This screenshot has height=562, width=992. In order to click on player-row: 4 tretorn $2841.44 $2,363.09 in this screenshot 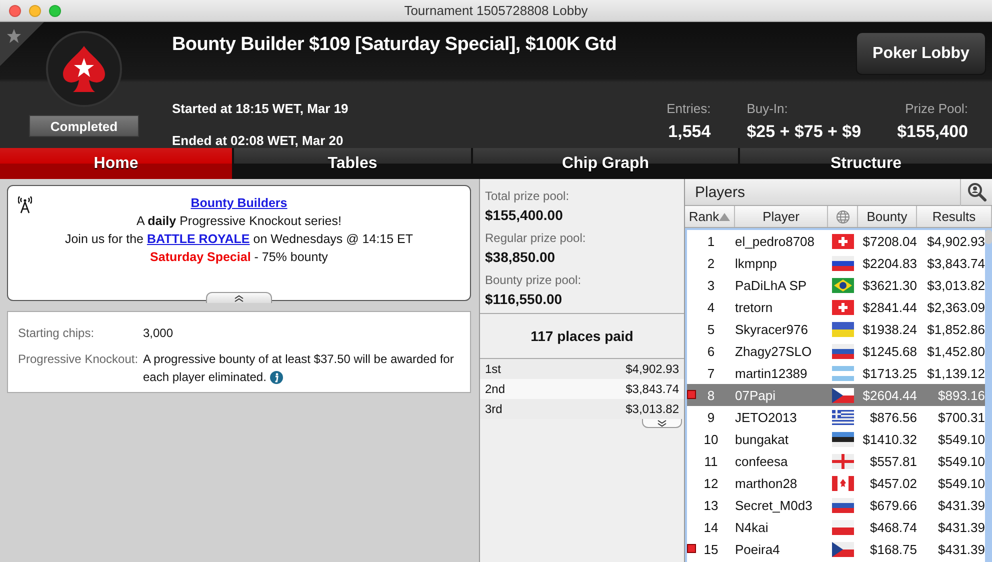, I will do `click(836, 307)`.